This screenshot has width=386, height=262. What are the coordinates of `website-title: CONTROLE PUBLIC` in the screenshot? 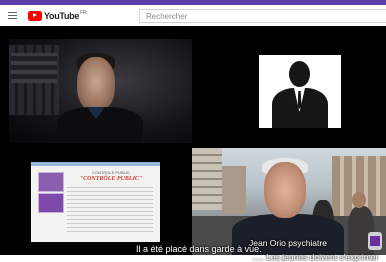 It's located at (111, 172).